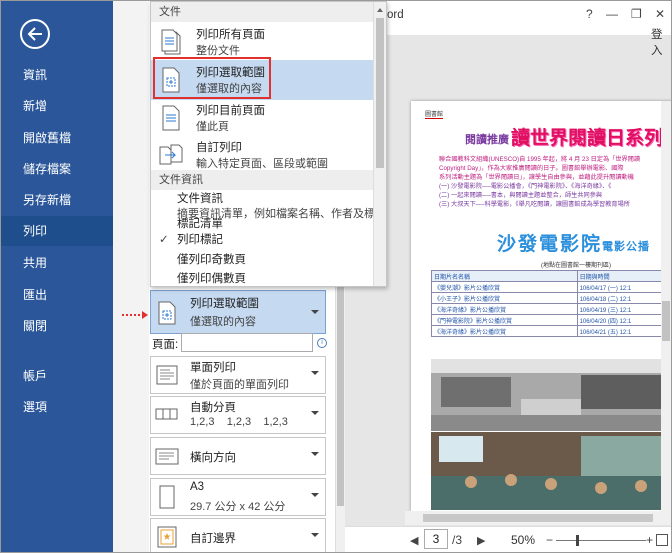 The width and height of the screenshot is (672, 553). I want to click on preview-vertical-scrollbar, so click(666, 306).